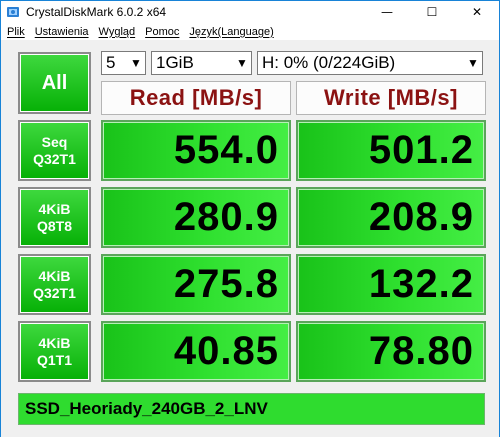 The image size is (500, 437). What do you see at coordinates (54, 83) in the screenshot?
I see `run-all-button: All` at bounding box center [54, 83].